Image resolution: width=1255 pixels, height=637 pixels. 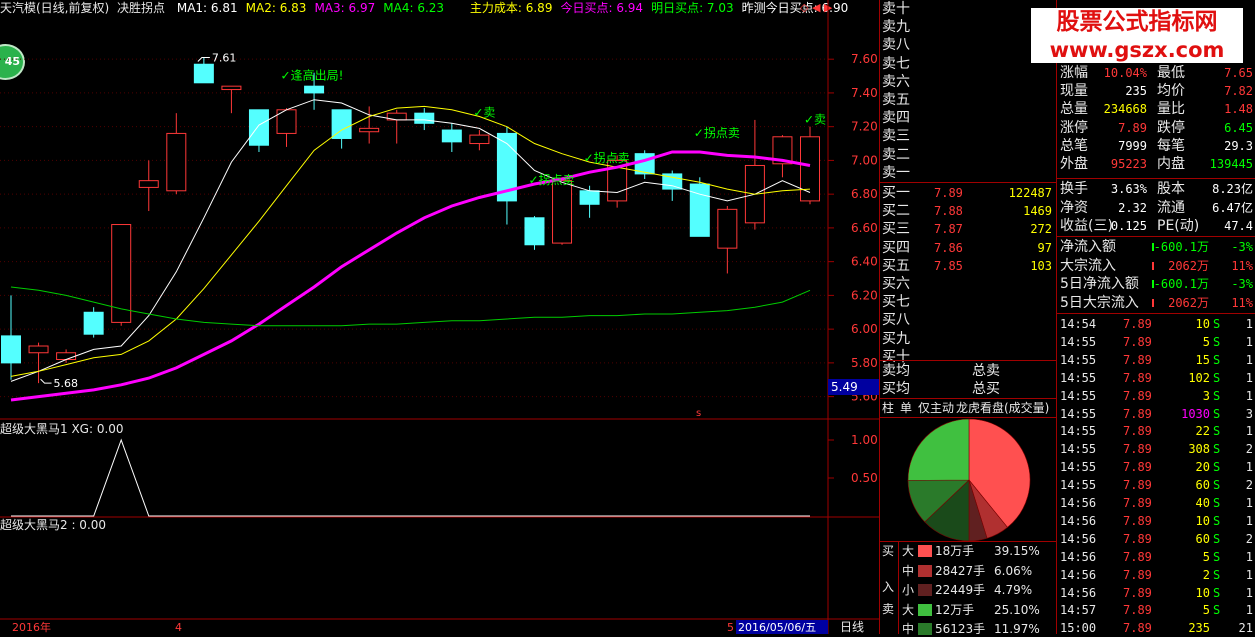 I want to click on tab-0: 柱, so click(x=888, y=408).